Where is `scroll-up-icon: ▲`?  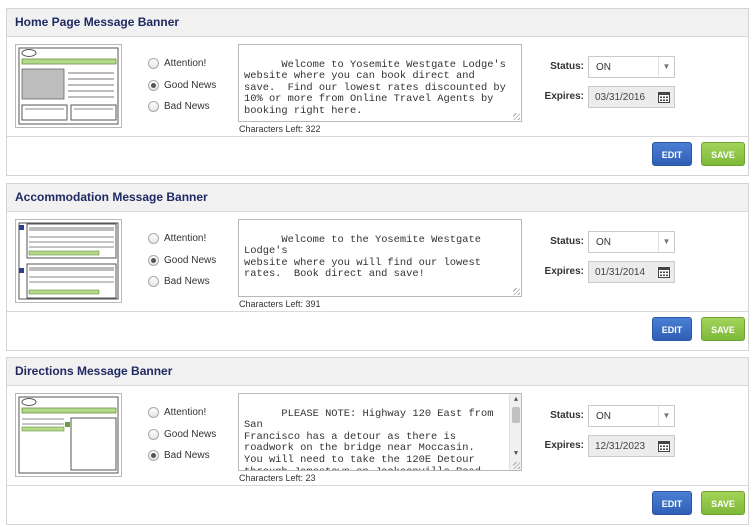 scroll-up-icon: ▲ is located at coordinates (515, 400).